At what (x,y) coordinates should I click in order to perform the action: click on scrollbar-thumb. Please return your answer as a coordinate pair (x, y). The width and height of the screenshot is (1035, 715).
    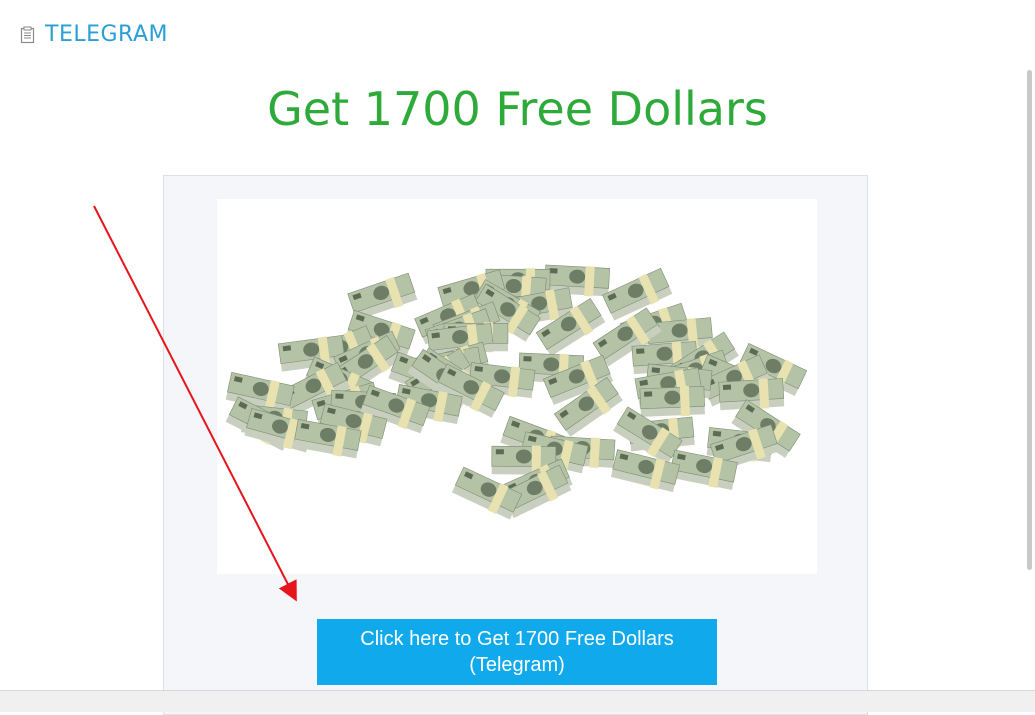
    Looking at the image, I should click on (1029, 320).